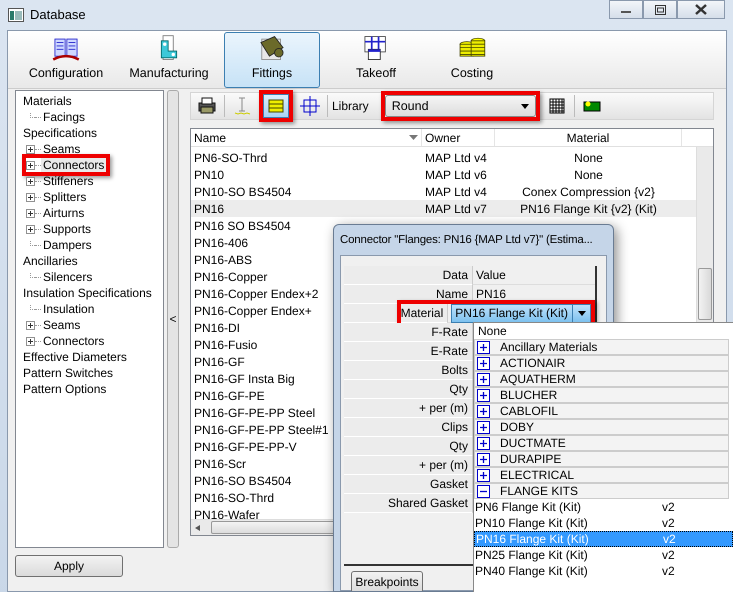 This screenshot has width=733, height=592. What do you see at coordinates (58, 15) in the screenshot?
I see `window-title: Database` at bounding box center [58, 15].